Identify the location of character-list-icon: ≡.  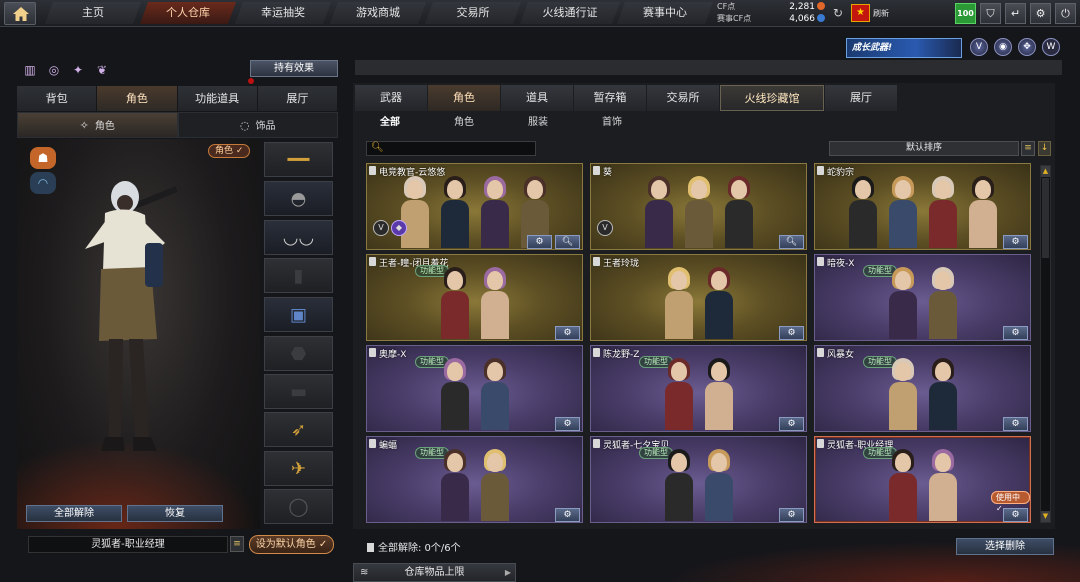
(237, 544).